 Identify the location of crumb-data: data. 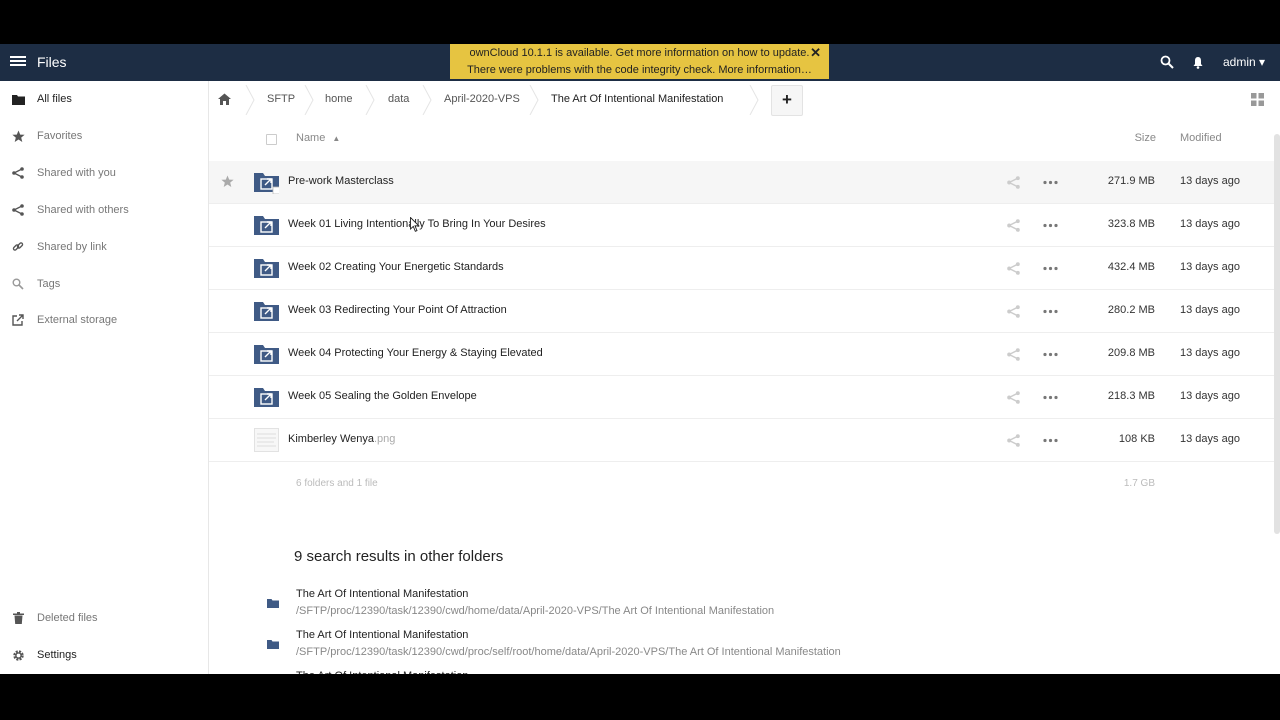
(398, 99).